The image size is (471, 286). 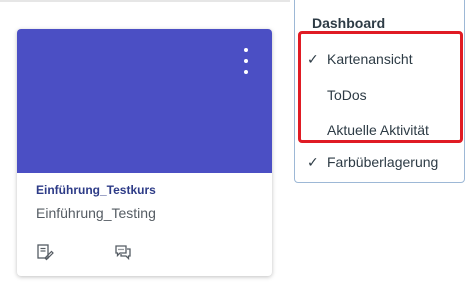 What do you see at coordinates (123, 252) in the screenshot?
I see `discussions-icon` at bounding box center [123, 252].